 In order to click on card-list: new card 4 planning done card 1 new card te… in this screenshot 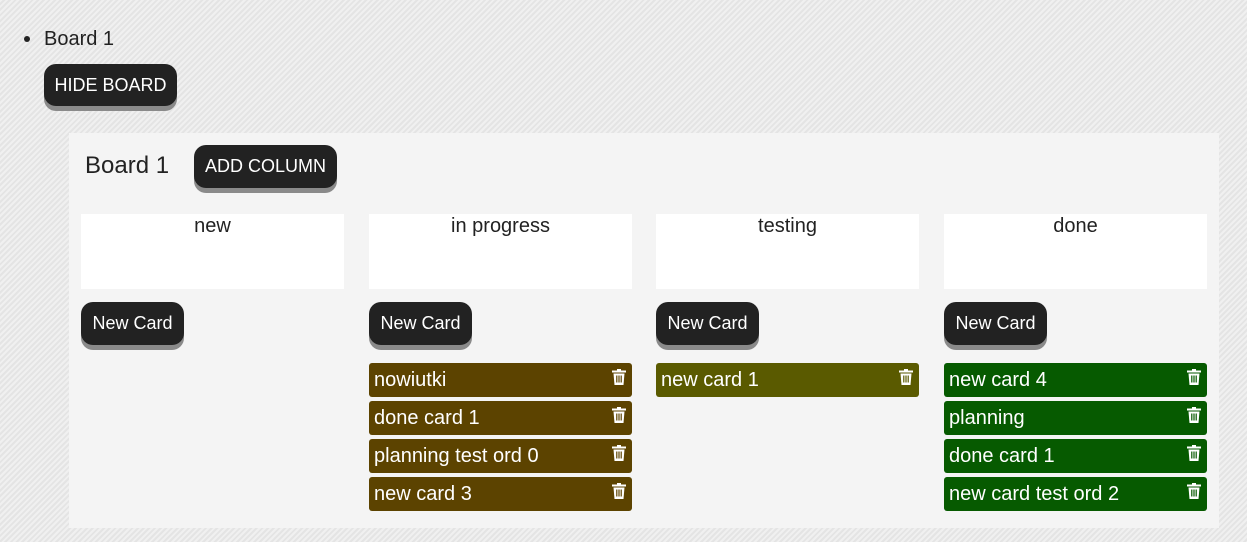, I will do `click(1075, 439)`.